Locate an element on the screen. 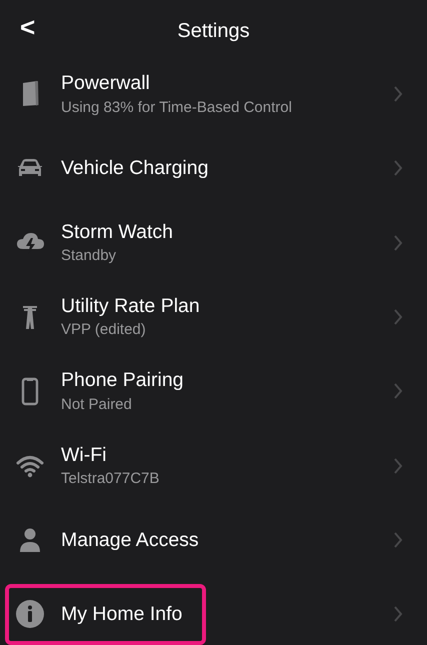 The width and height of the screenshot is (427, 645). screen-title: Settings is located at coordinates (213, 31).